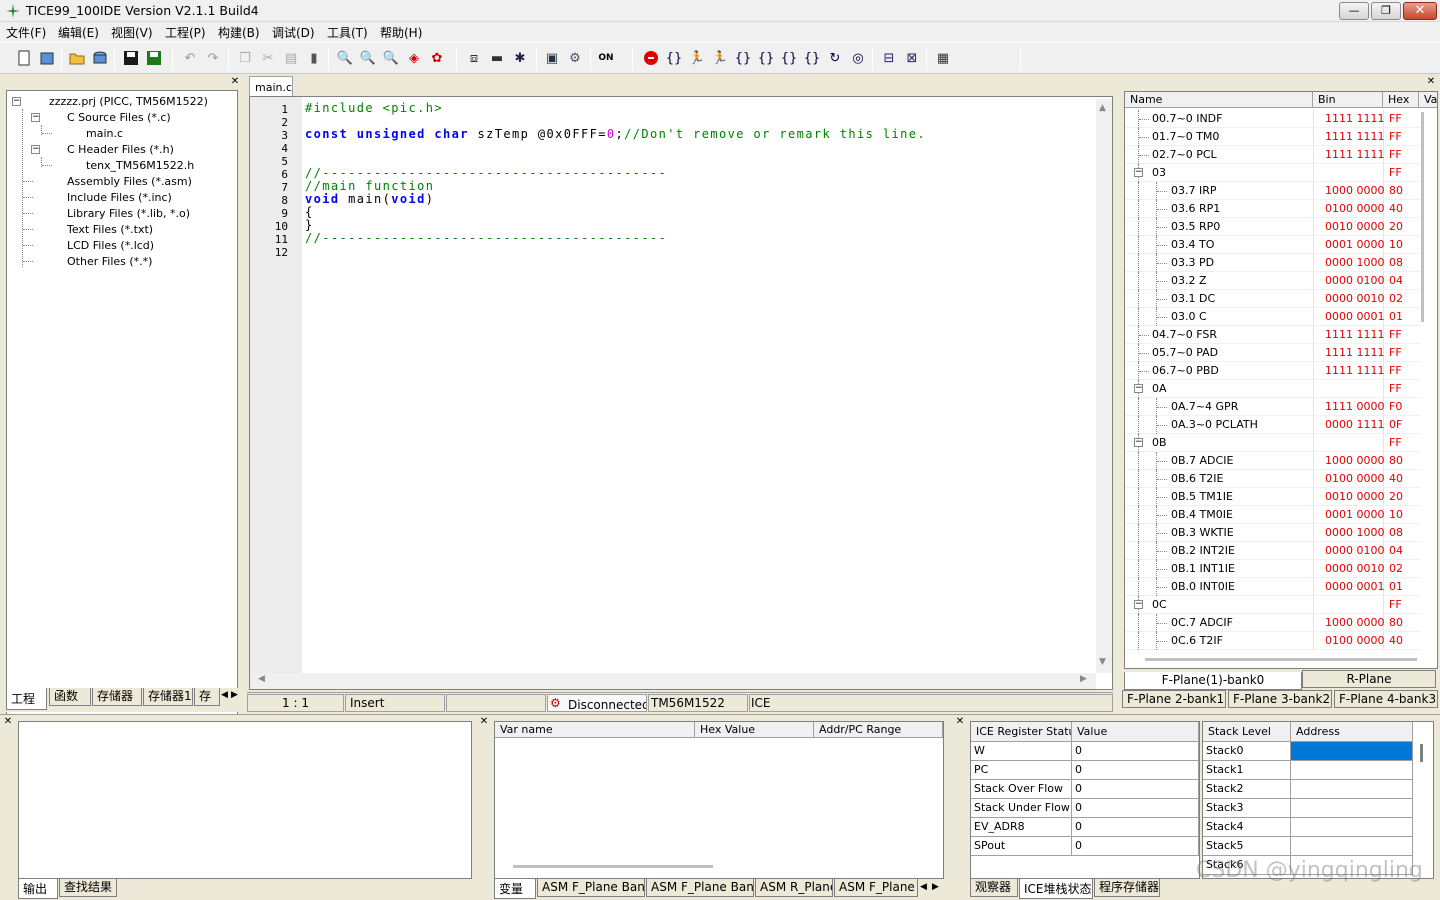 The image size is (1440, 900). Describe the element at coordinates (268, 58) in the screenshot. I see `cut-icon: ✂` at that location.